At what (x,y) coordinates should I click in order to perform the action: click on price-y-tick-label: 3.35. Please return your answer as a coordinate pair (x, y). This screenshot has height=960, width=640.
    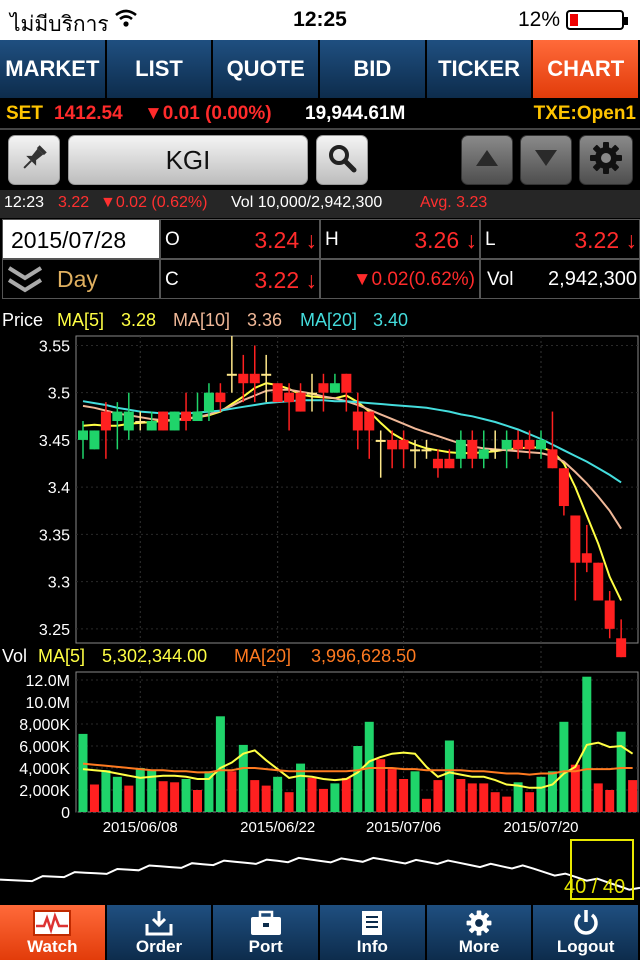
    Looking at the image, I should click on (54, 535).